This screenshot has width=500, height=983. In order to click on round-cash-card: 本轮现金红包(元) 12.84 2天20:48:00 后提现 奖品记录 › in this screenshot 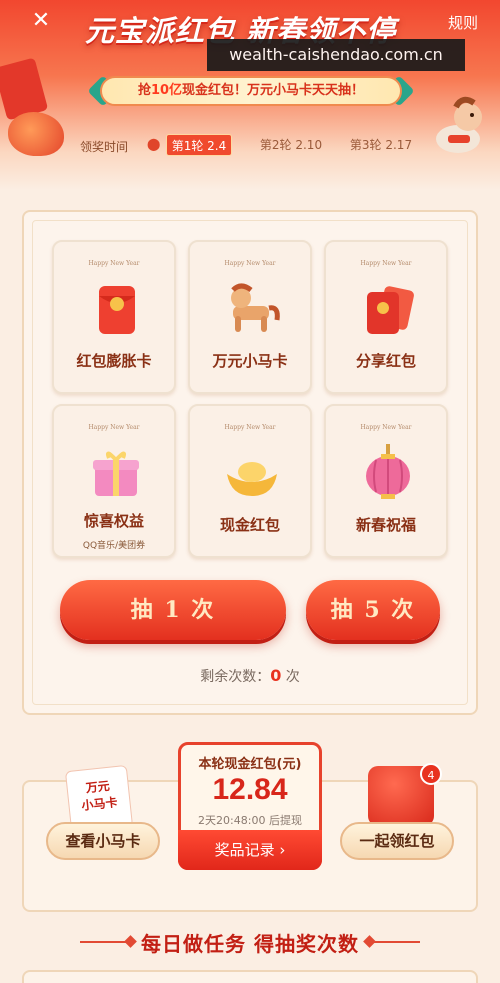, I will do `click(250, 806)`.